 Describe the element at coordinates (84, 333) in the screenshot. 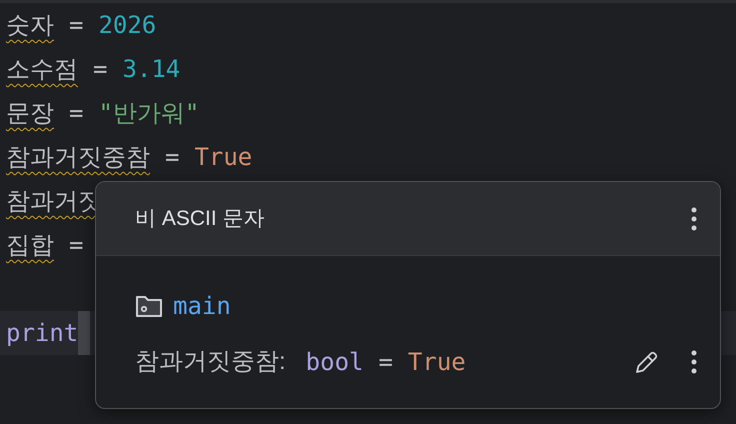

I see `bracket-highlight` at that location.